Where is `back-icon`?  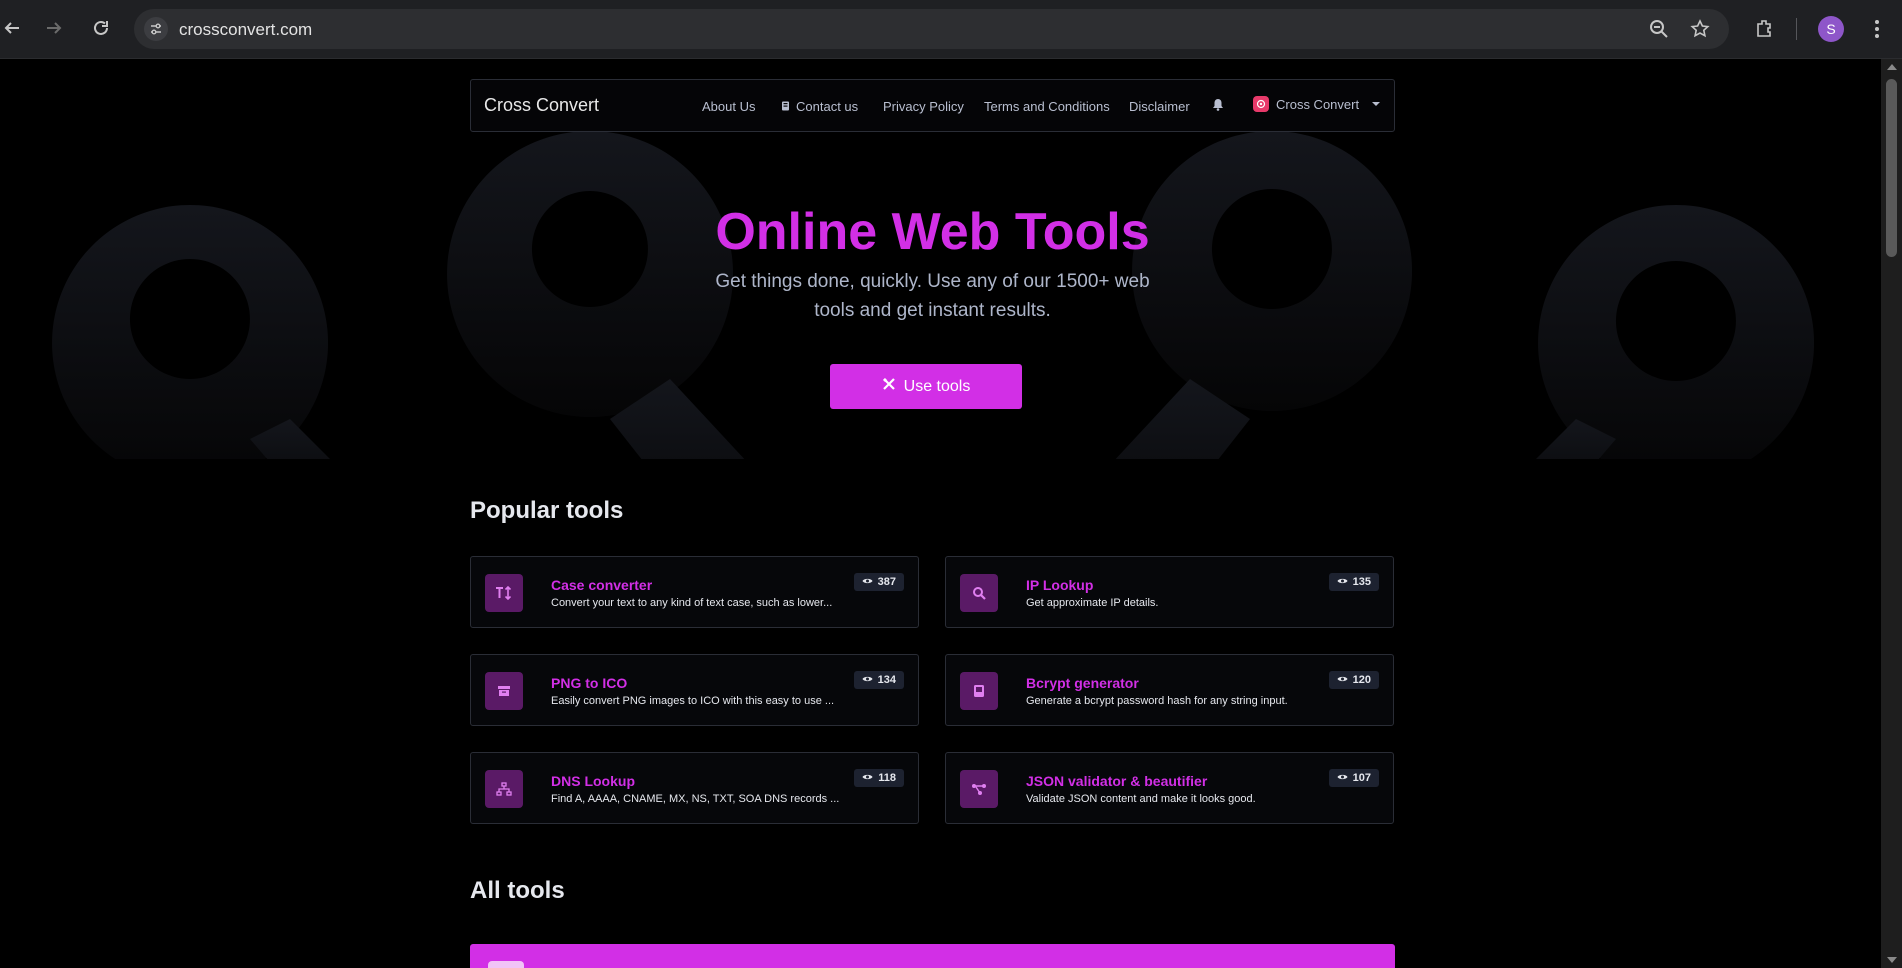
back-icon is located at coordinates (13, 28).